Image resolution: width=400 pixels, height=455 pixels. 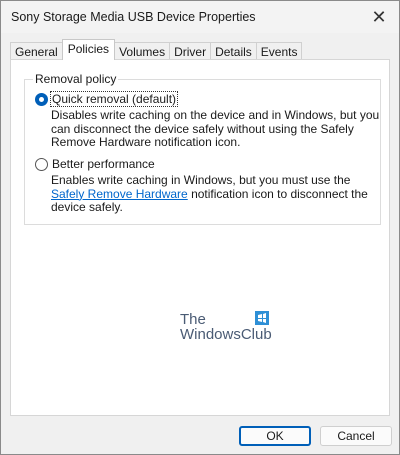 I want to click on better-performance-radio, so click(x=41, y=164).